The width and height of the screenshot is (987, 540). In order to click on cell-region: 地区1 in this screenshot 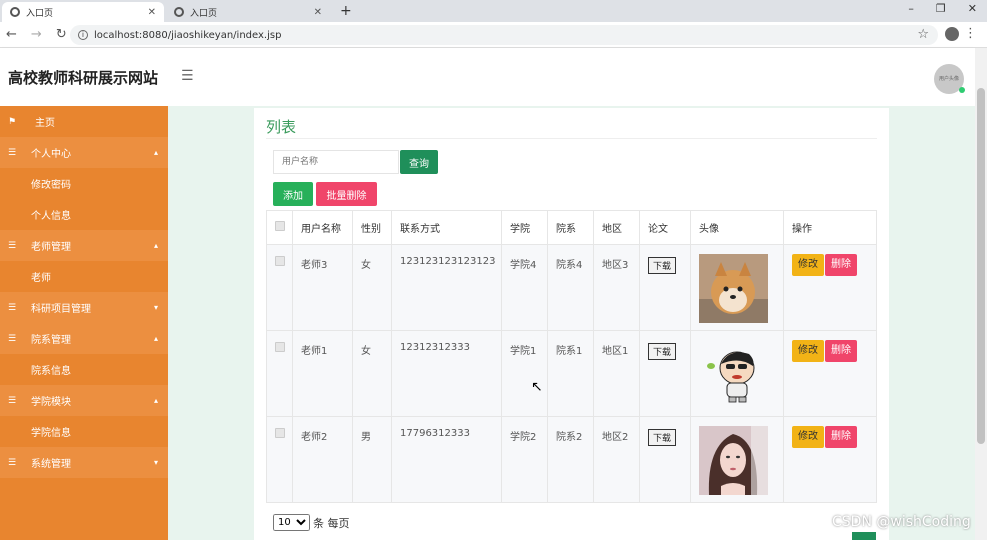, I will do `click(616, 373)`.